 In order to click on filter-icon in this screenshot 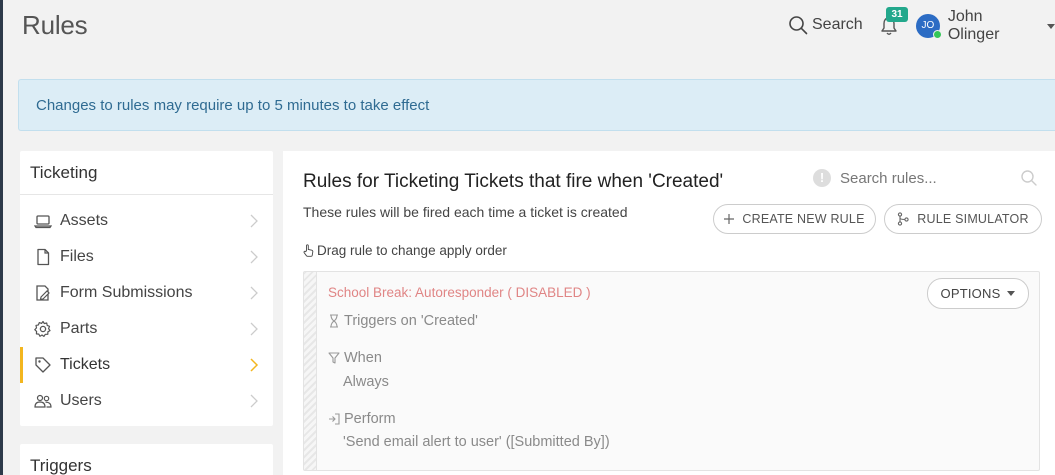, I will do `click(334, 358)`.